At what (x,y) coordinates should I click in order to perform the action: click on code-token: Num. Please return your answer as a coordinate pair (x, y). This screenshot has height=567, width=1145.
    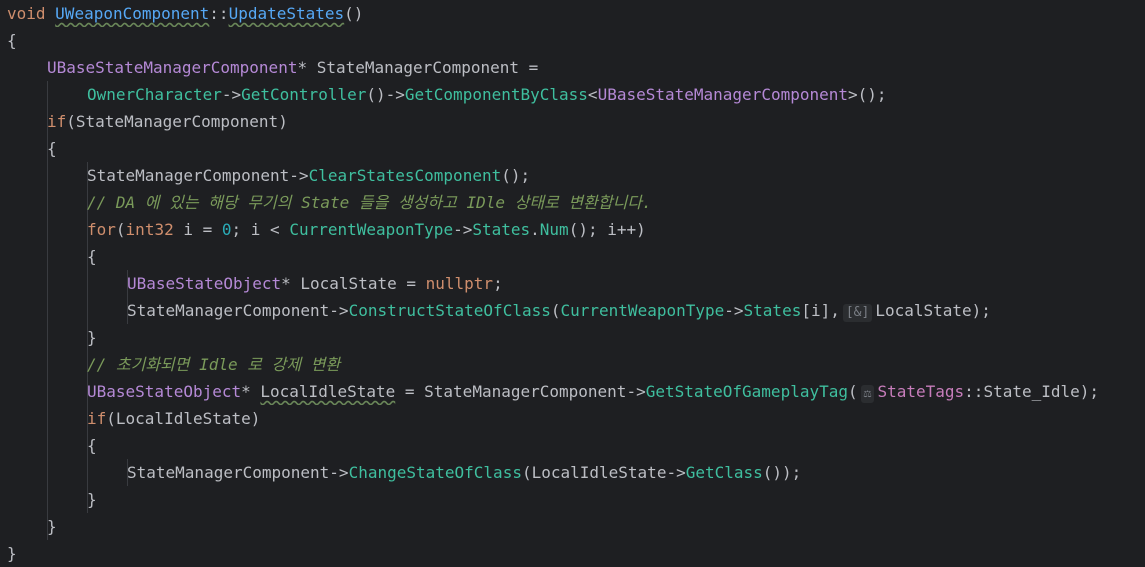
    Looking at the image, I should click on (554, 229).